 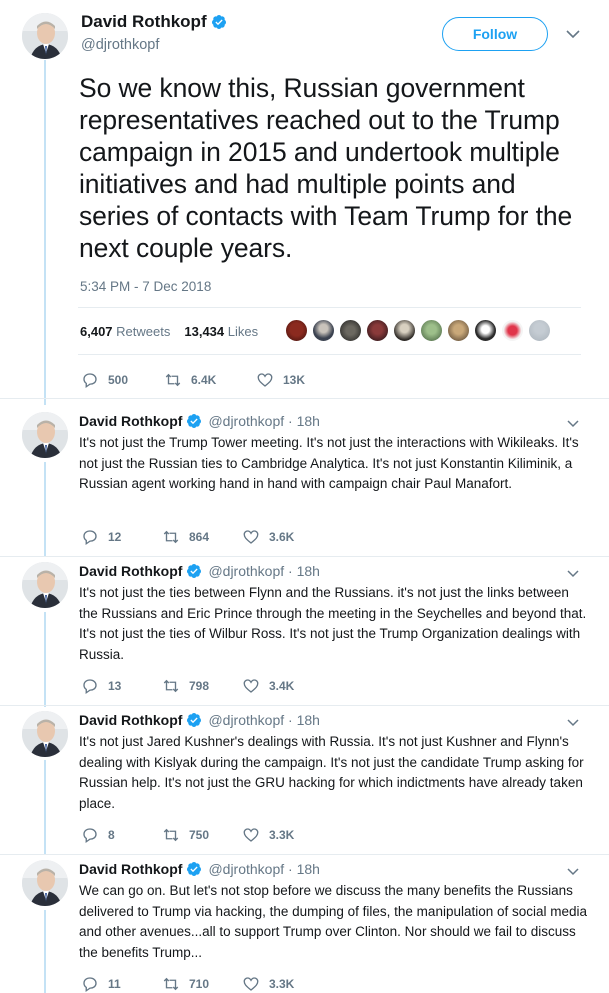 What do you see at coordinates (202, 686) in the screenshot?
I see `retweet-button: 798` at bounding box center [202, 686].